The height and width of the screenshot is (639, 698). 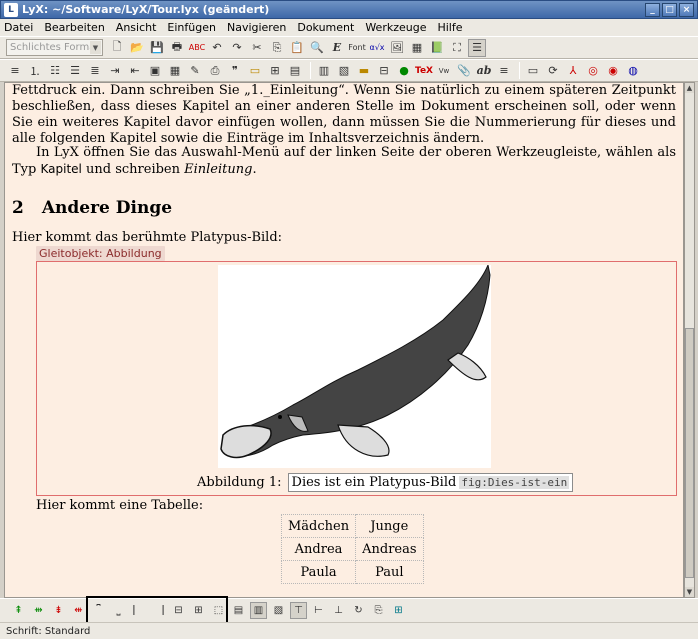 I want to click on insert-column-icon: ⇻, so click(x=38, y=610).